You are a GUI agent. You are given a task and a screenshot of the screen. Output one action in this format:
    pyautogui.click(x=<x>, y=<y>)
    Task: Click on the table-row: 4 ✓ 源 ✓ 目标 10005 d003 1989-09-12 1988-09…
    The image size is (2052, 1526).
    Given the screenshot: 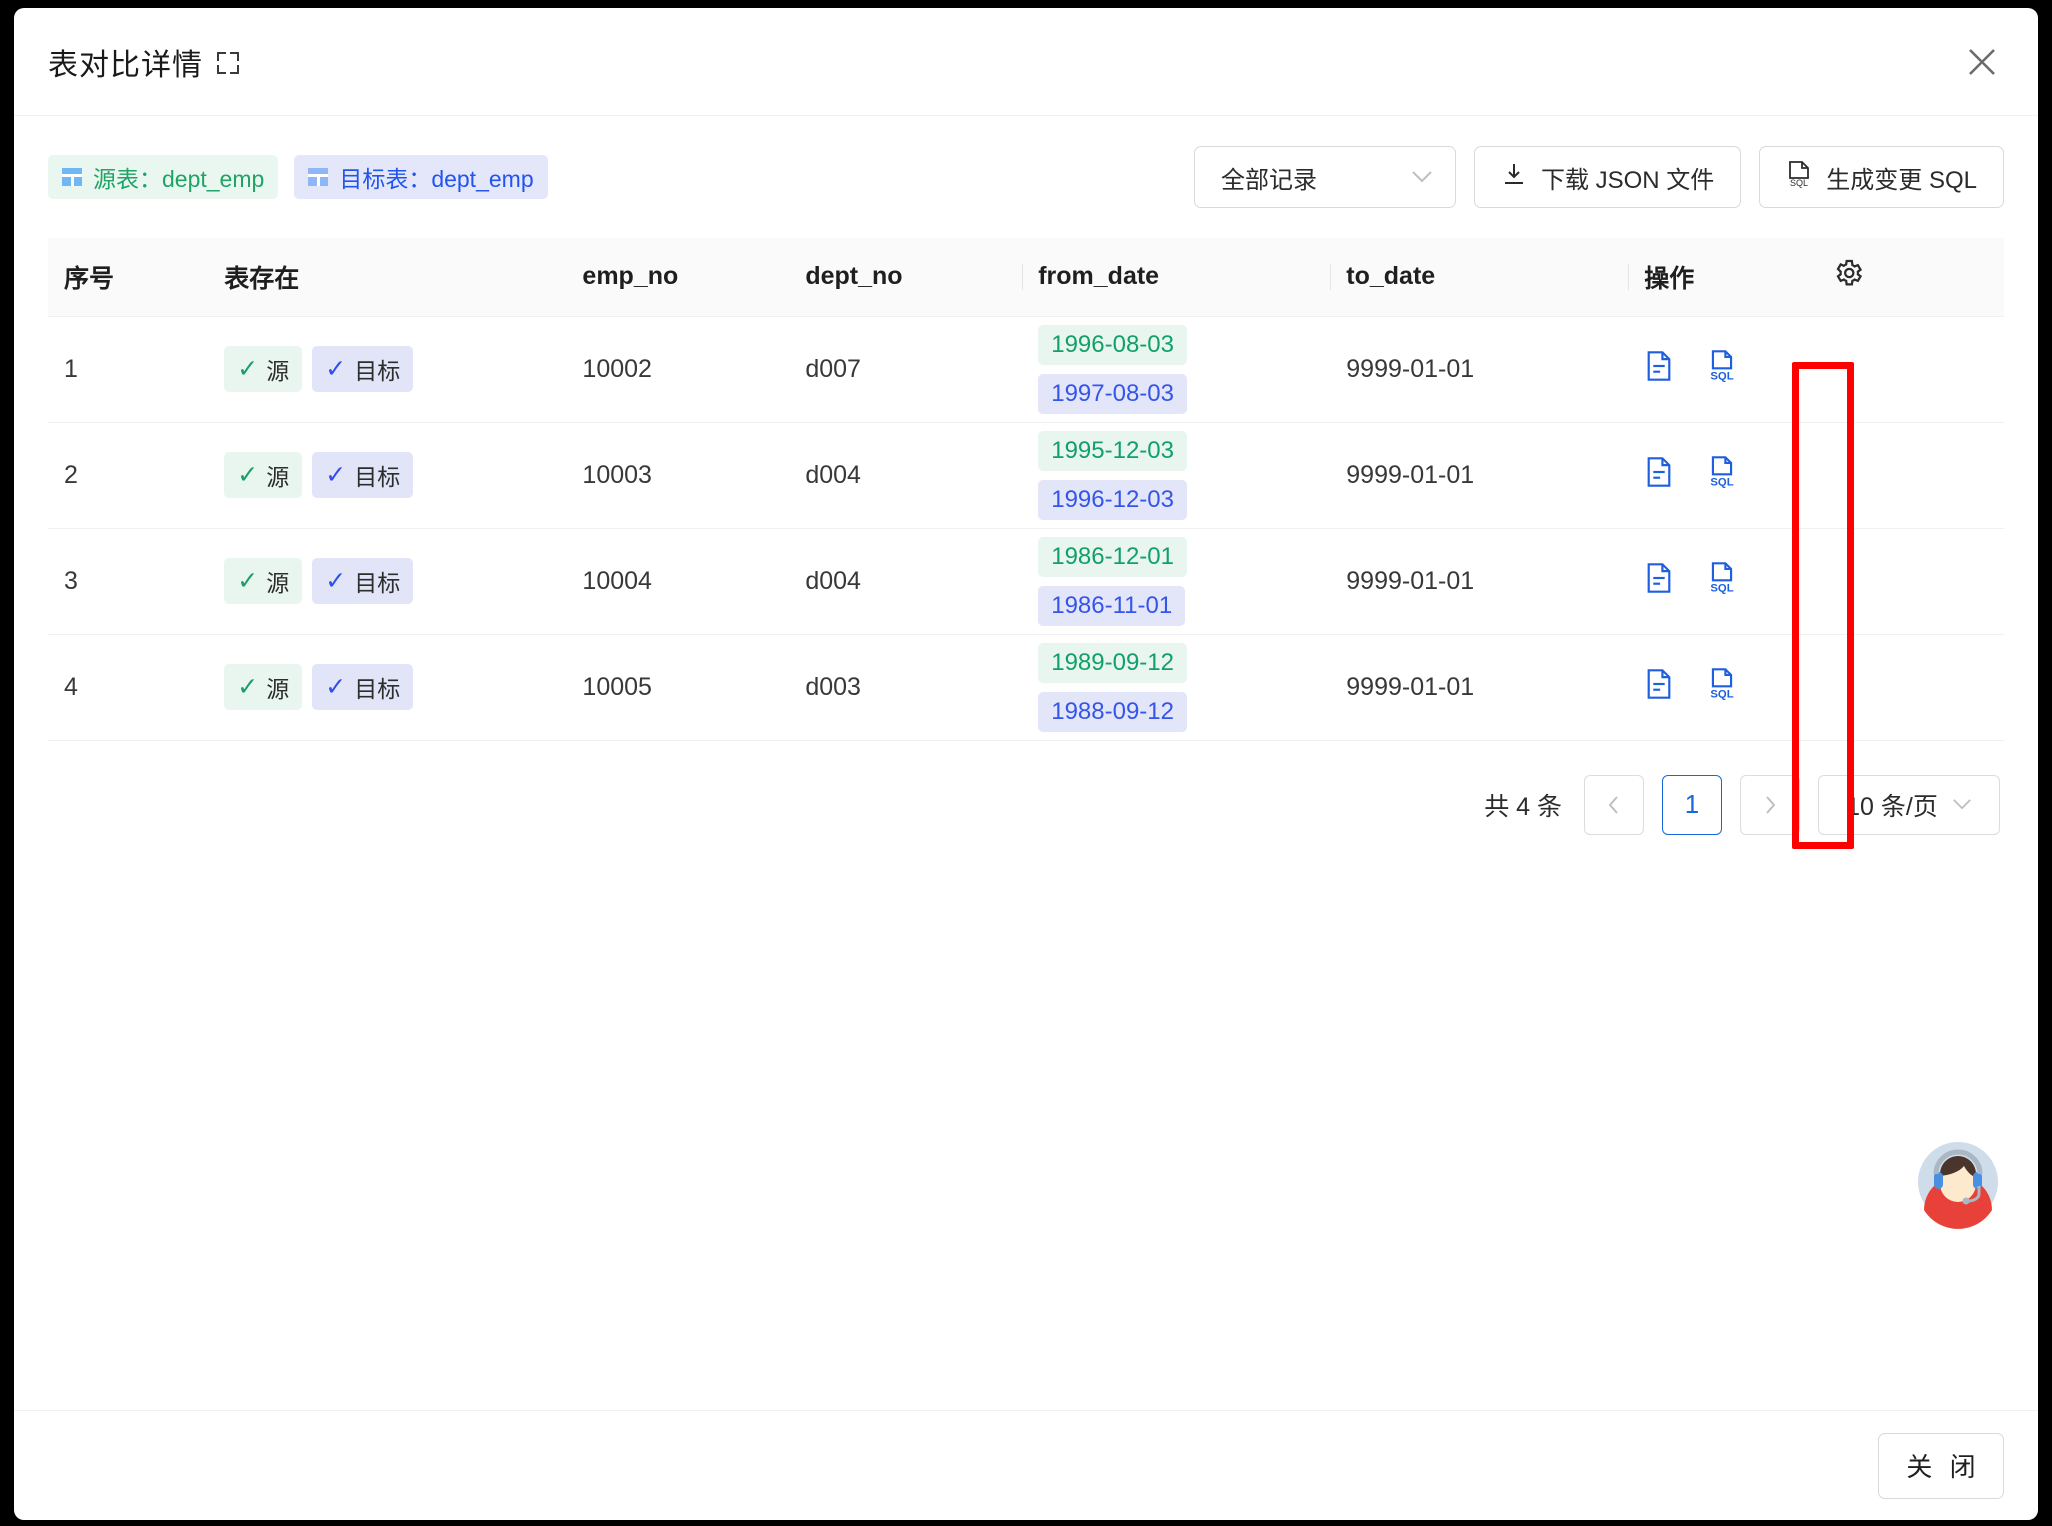 What is the action you would take?
    pyautogui.click(x=1026, y=687)
    